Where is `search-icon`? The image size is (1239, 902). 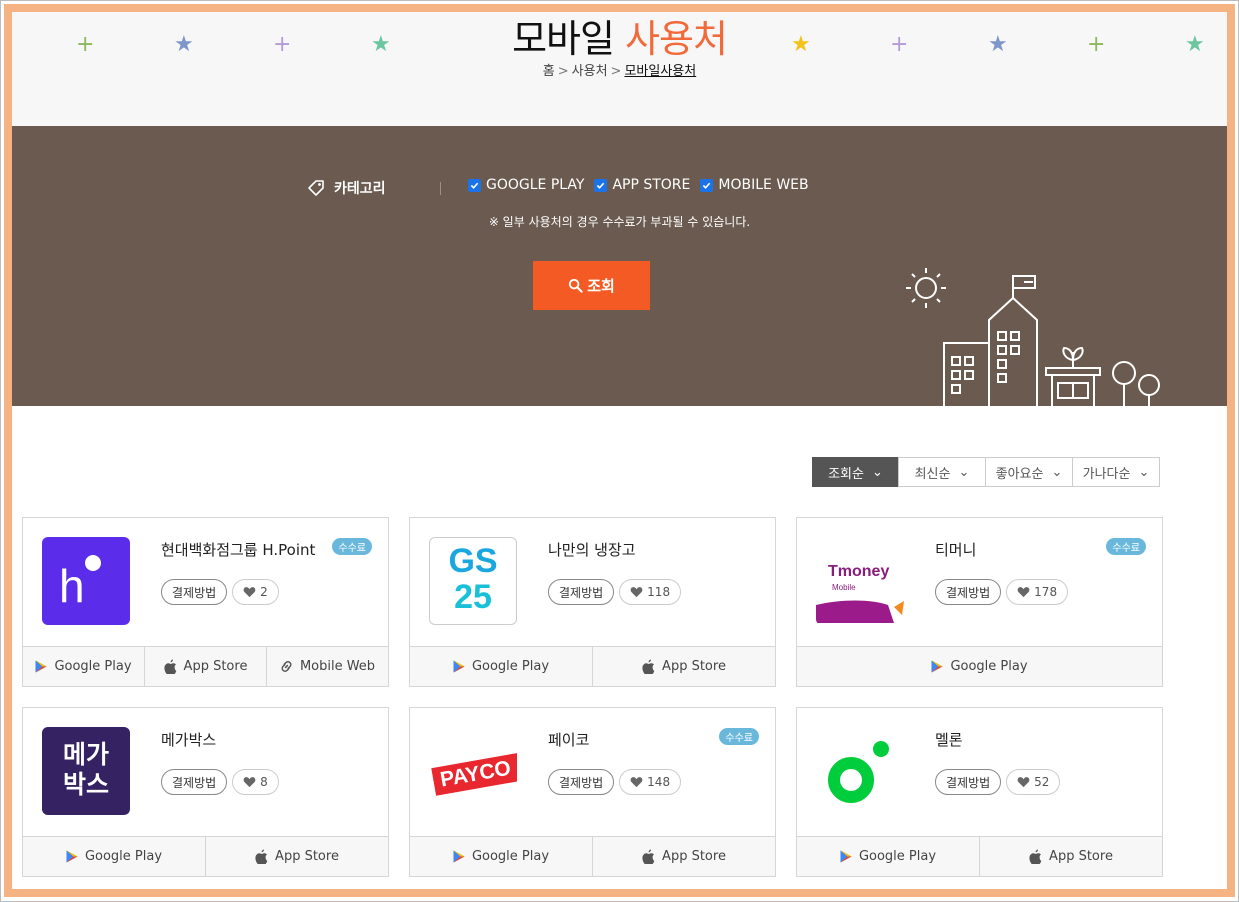 search-icon is located at coordinates (576, 285).